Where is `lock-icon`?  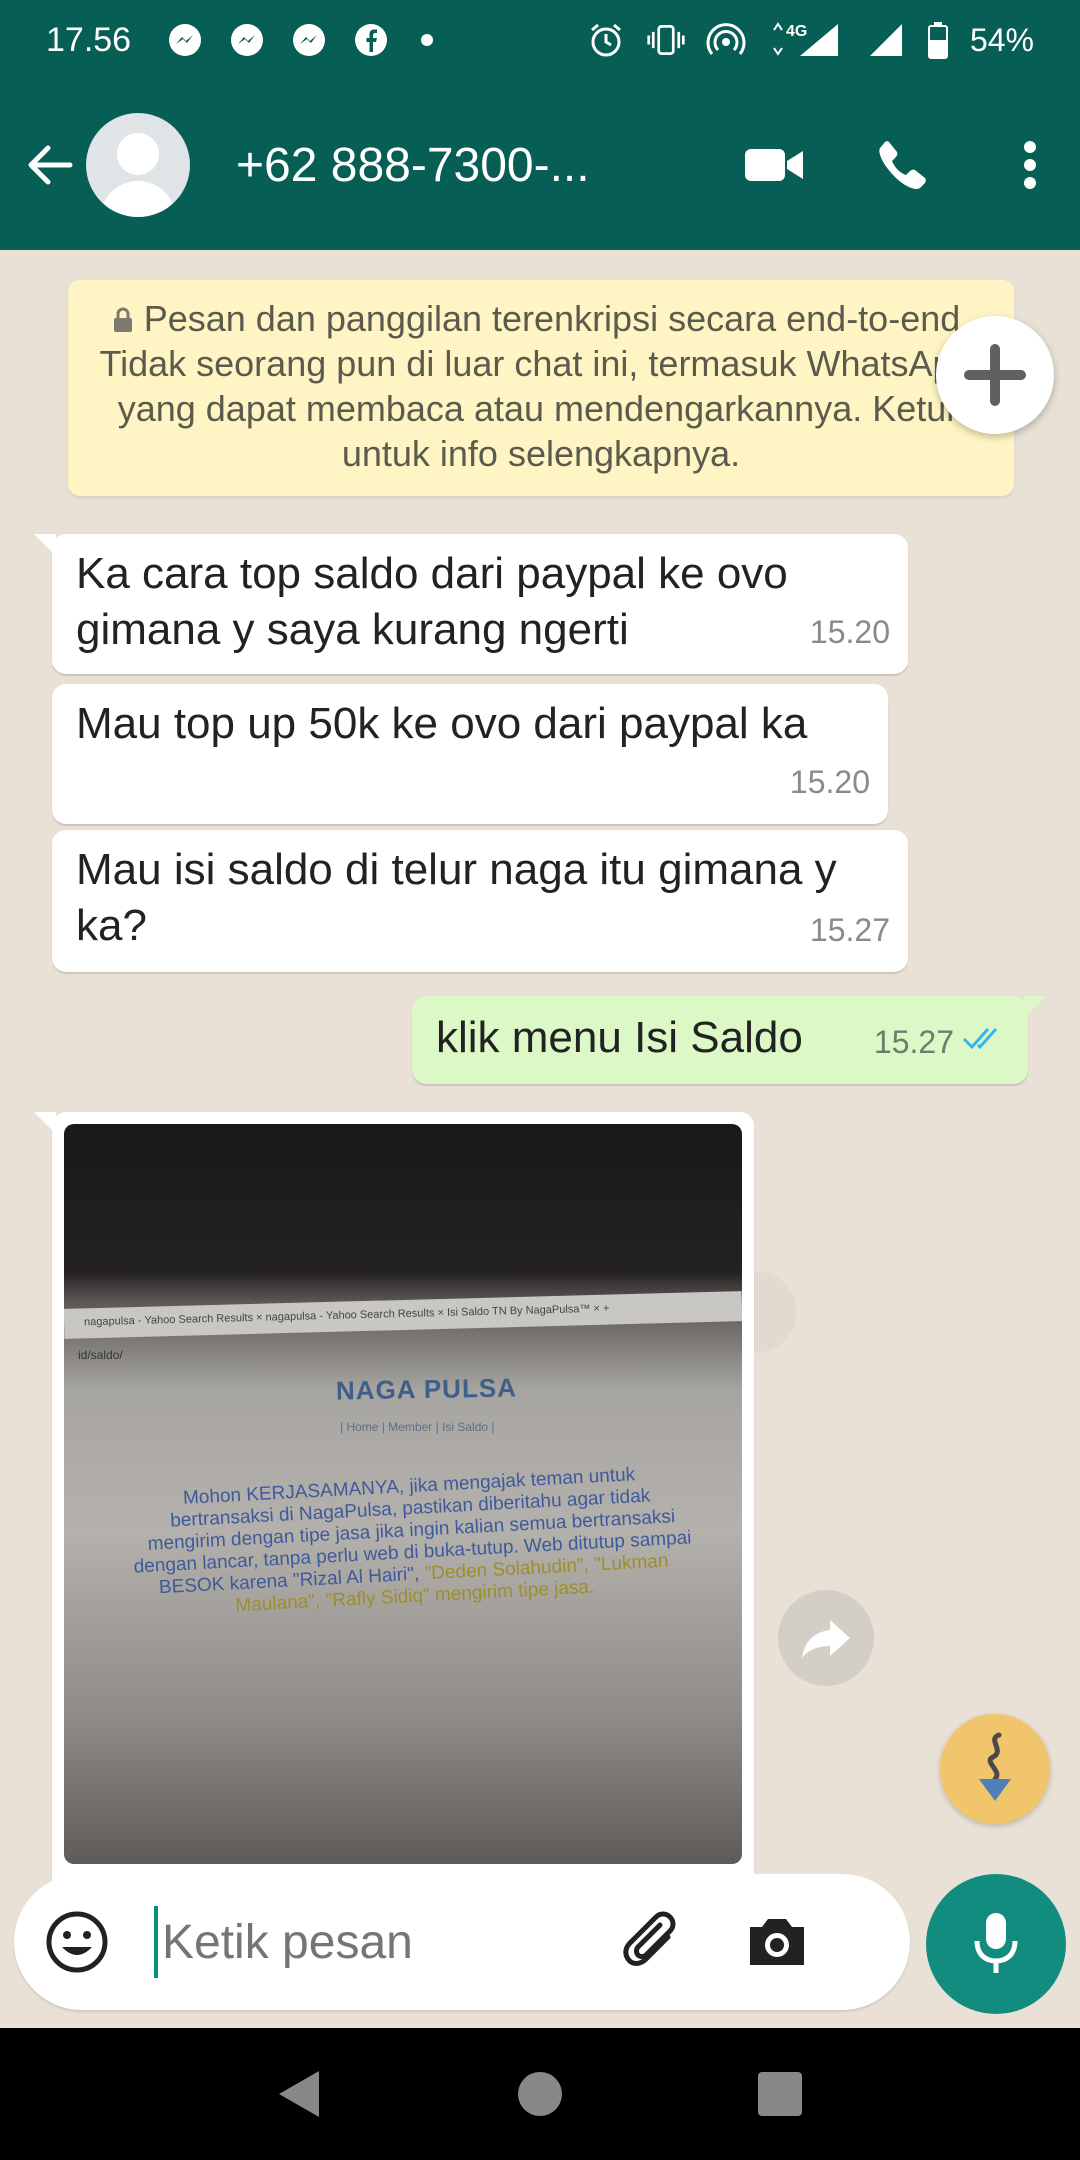
lock-icon is located at coordinates (123, 315).